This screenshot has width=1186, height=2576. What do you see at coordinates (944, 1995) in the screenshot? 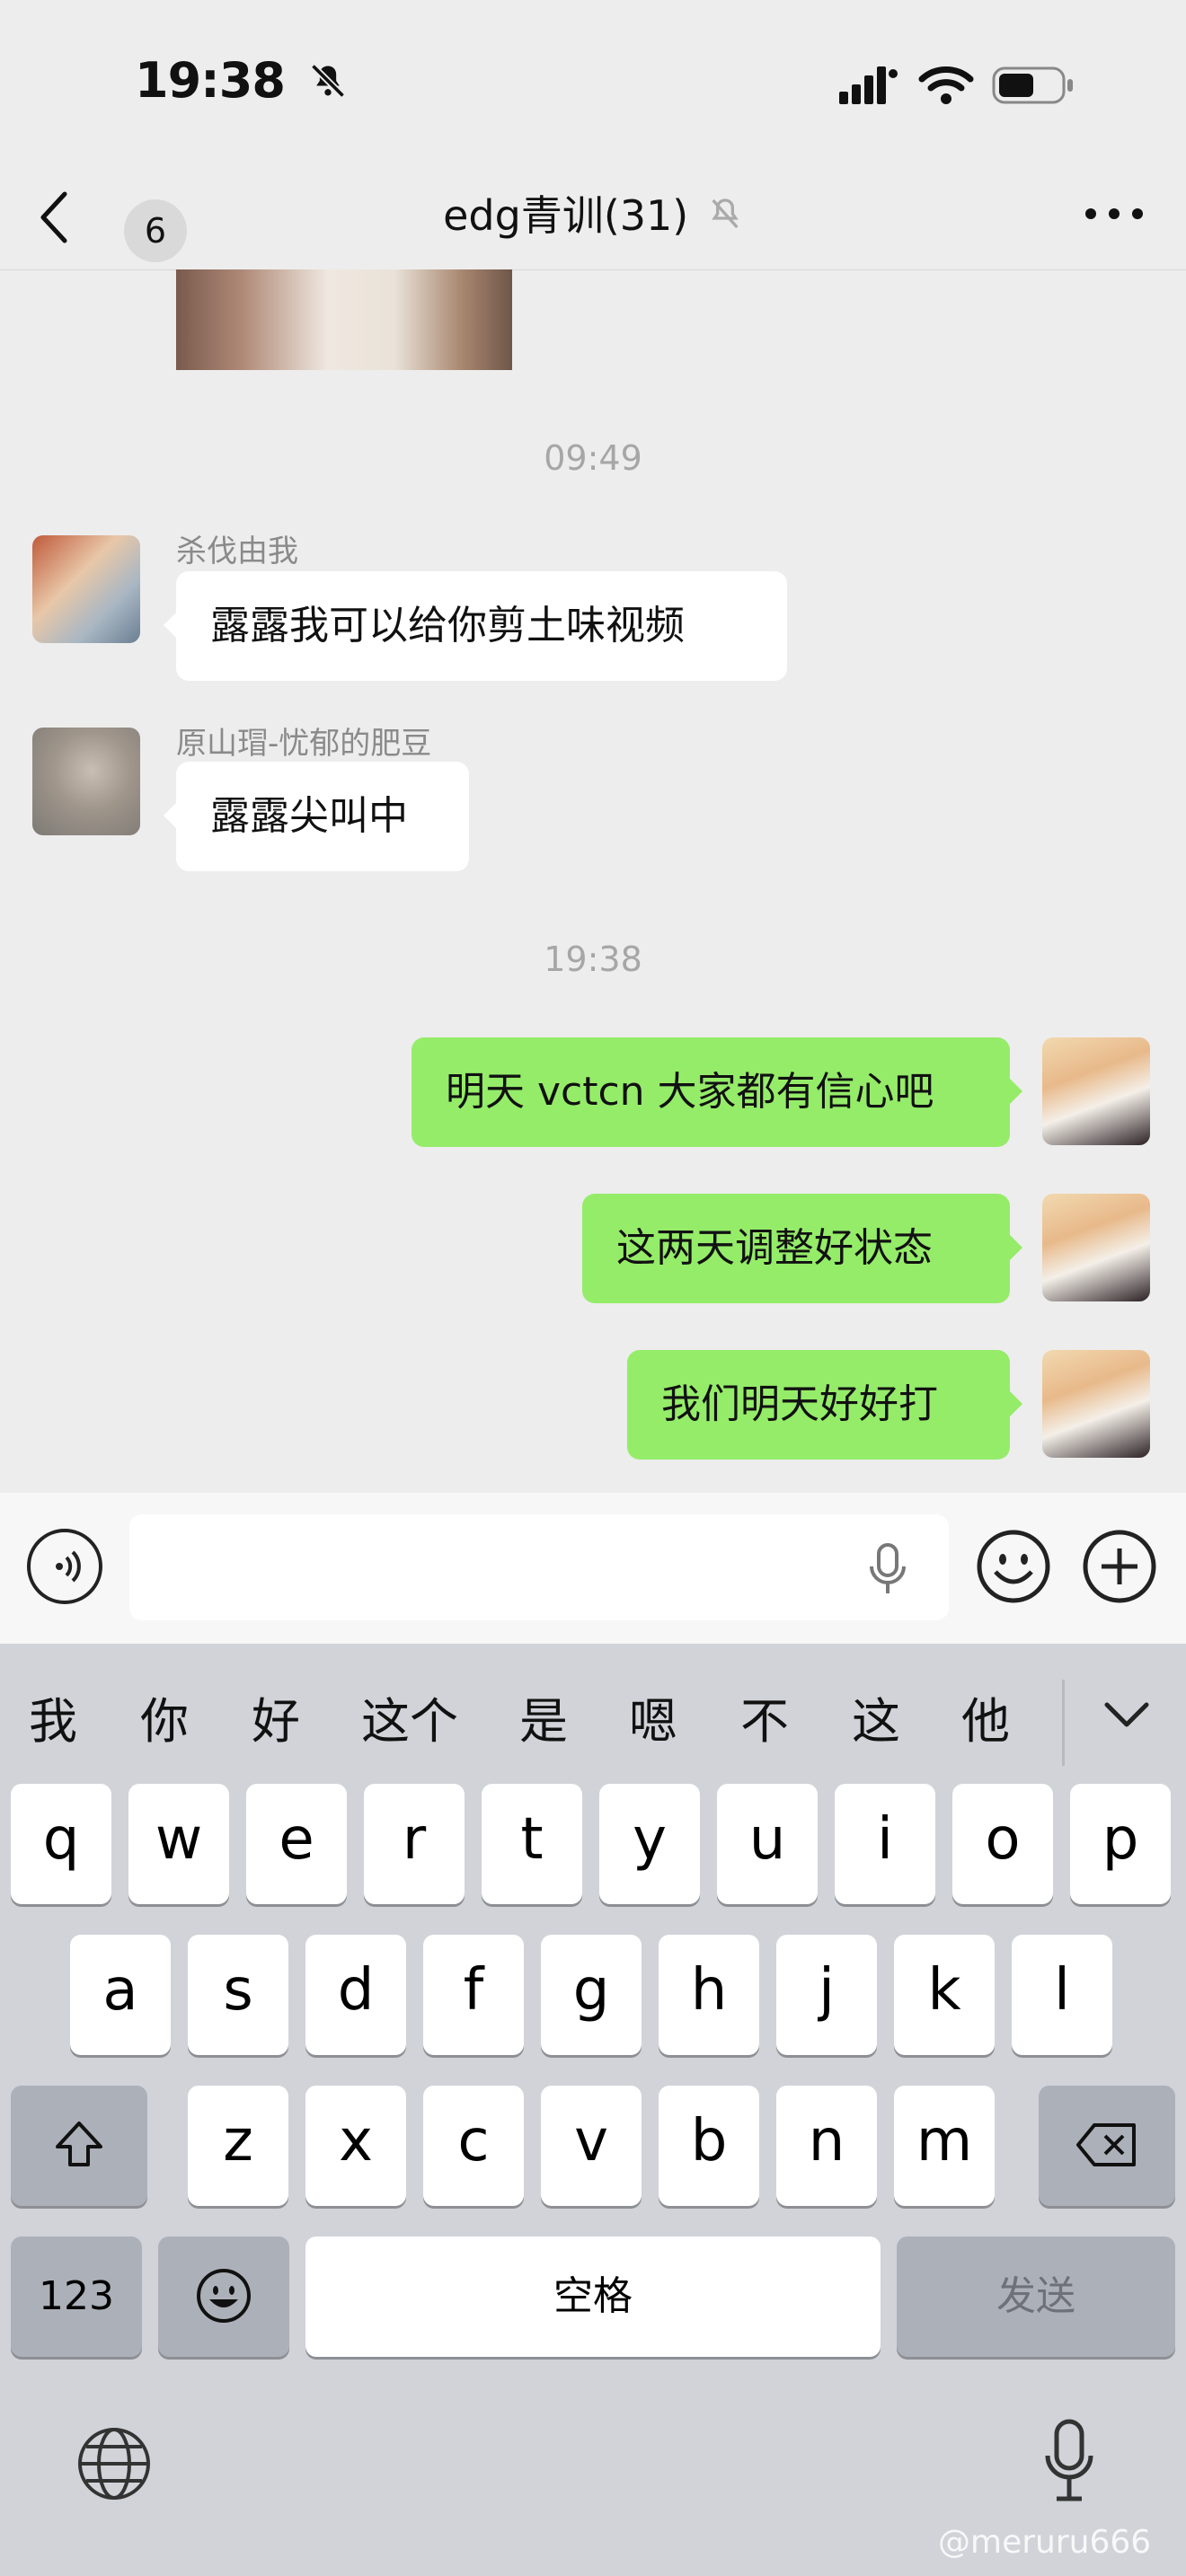
I see `key: k` at bounding box center [944, 1995].